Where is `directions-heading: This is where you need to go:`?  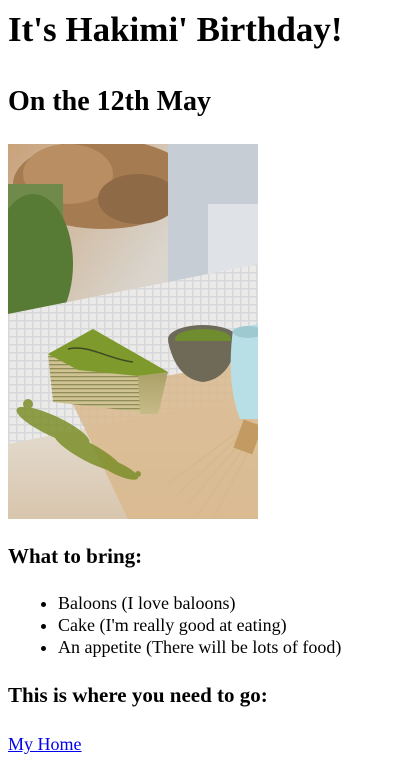 directions-heading: This is where you need to go: is located at coordinates (138, 695).